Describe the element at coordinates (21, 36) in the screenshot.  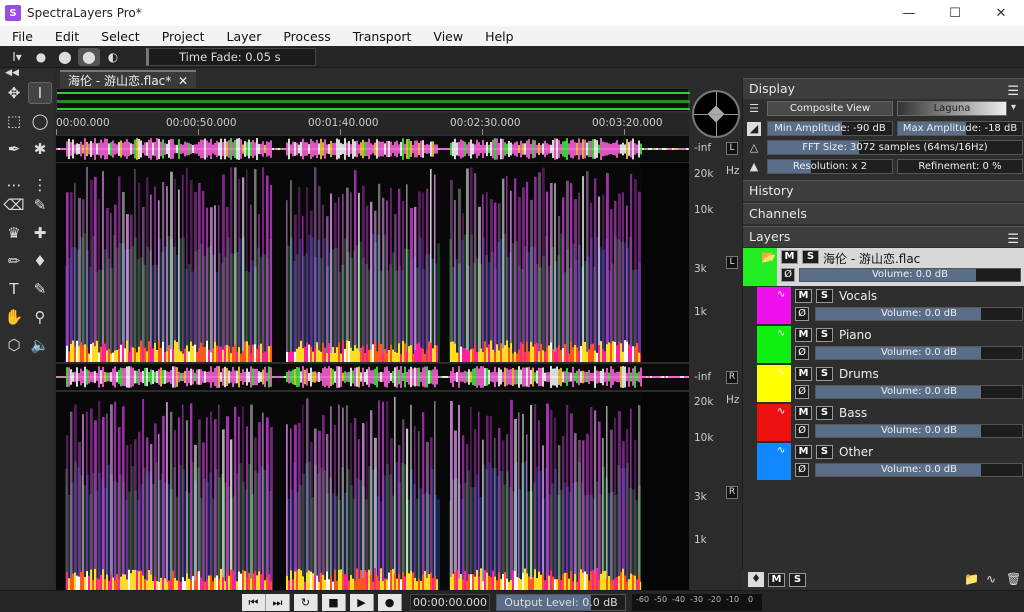
I see `menu-file: File` at that location.